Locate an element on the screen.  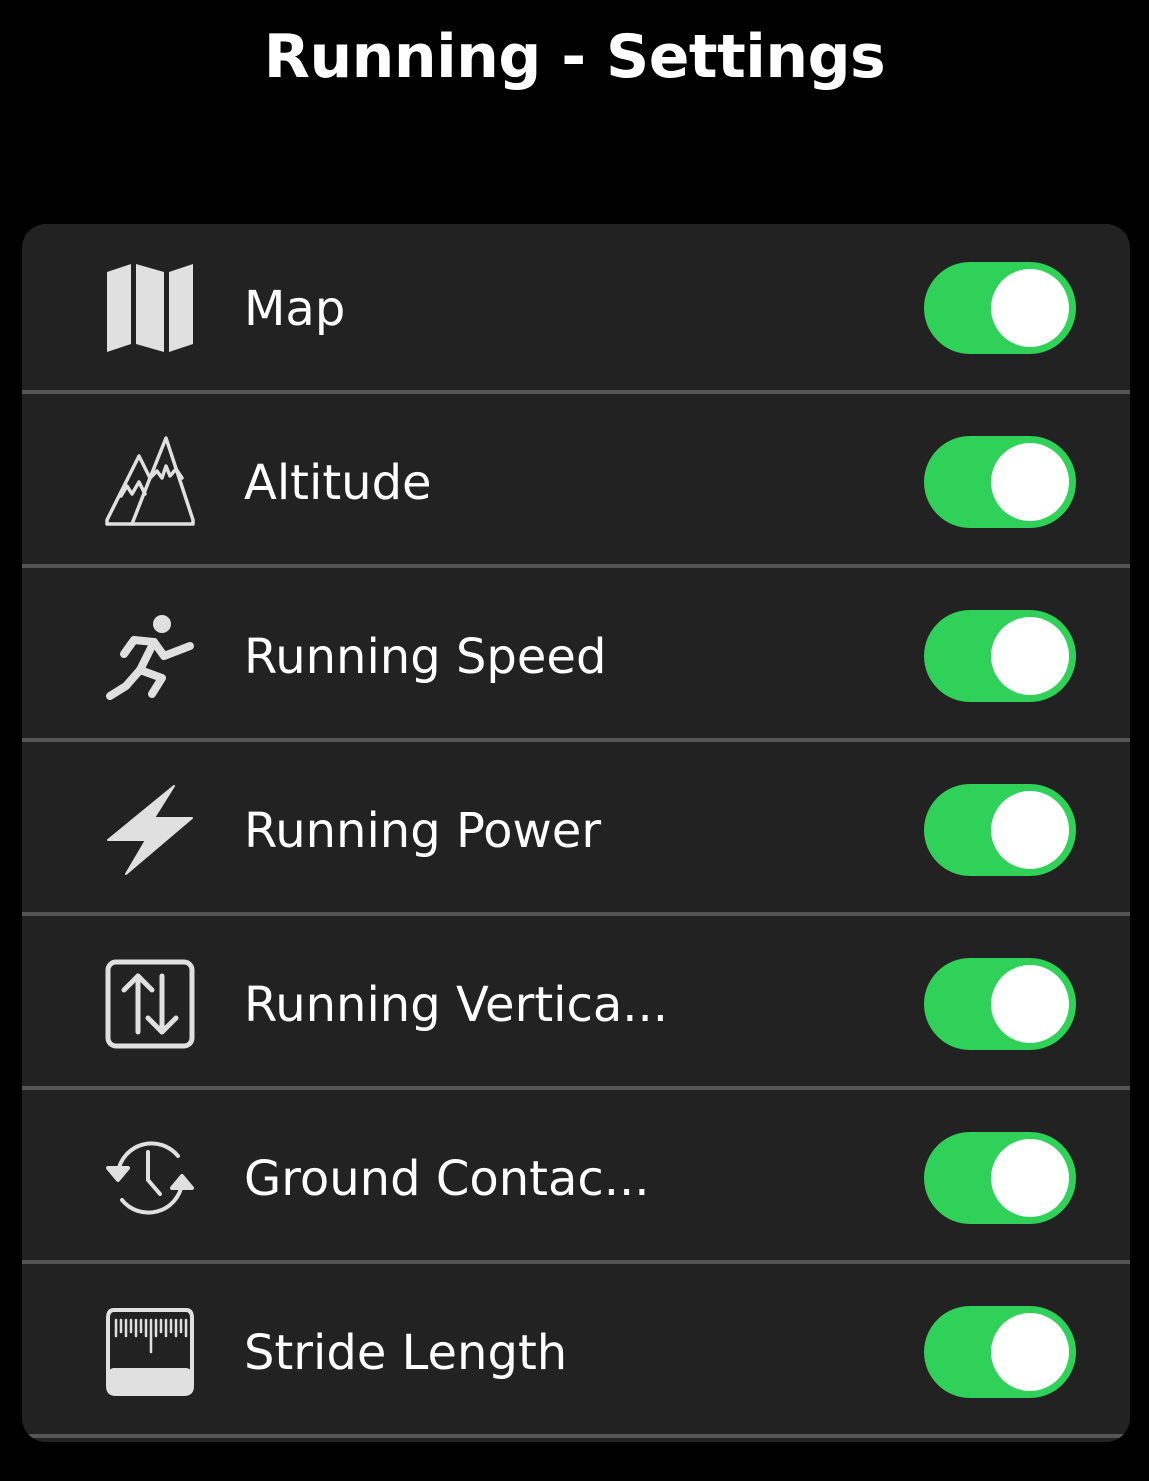
map-icon is located at coordinates (150, 308).